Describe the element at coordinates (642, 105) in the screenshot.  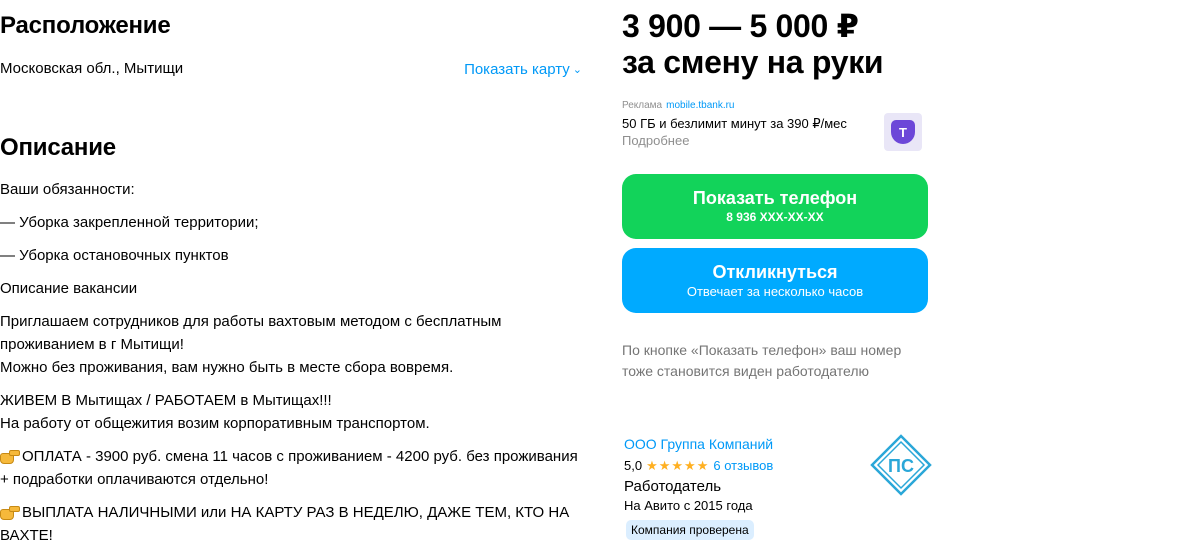
I see `ad-label-text: Реклама` at that location.